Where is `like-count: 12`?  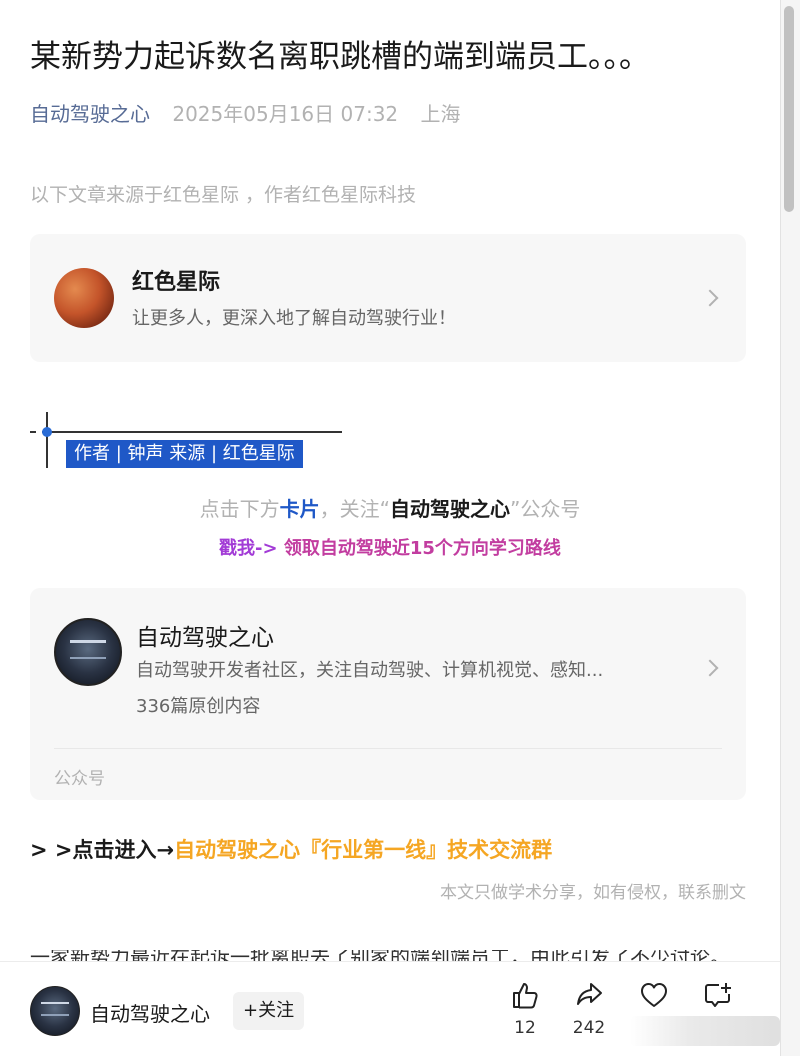
like-count: 12 is located at coordinates (525, 1028).